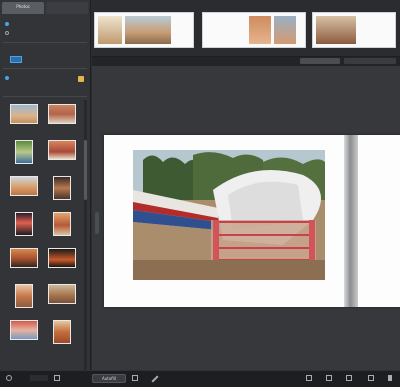  Describe the element at coordinates (155, 379) in the screenshot. I see `pencil-icon` at that location.